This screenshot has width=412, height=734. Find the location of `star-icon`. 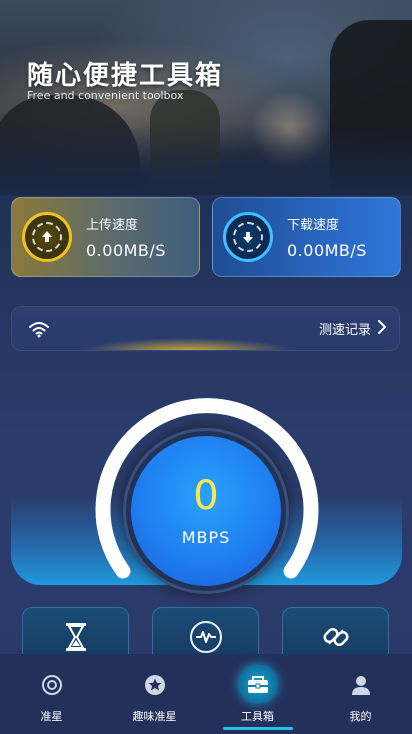

star-icon is located at coordinates (155, 685).